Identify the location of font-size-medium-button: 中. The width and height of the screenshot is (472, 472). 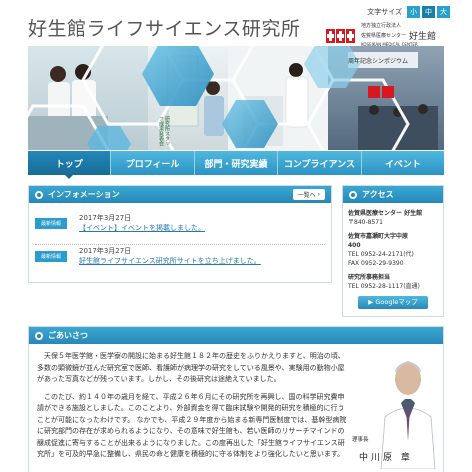
(428, 12).